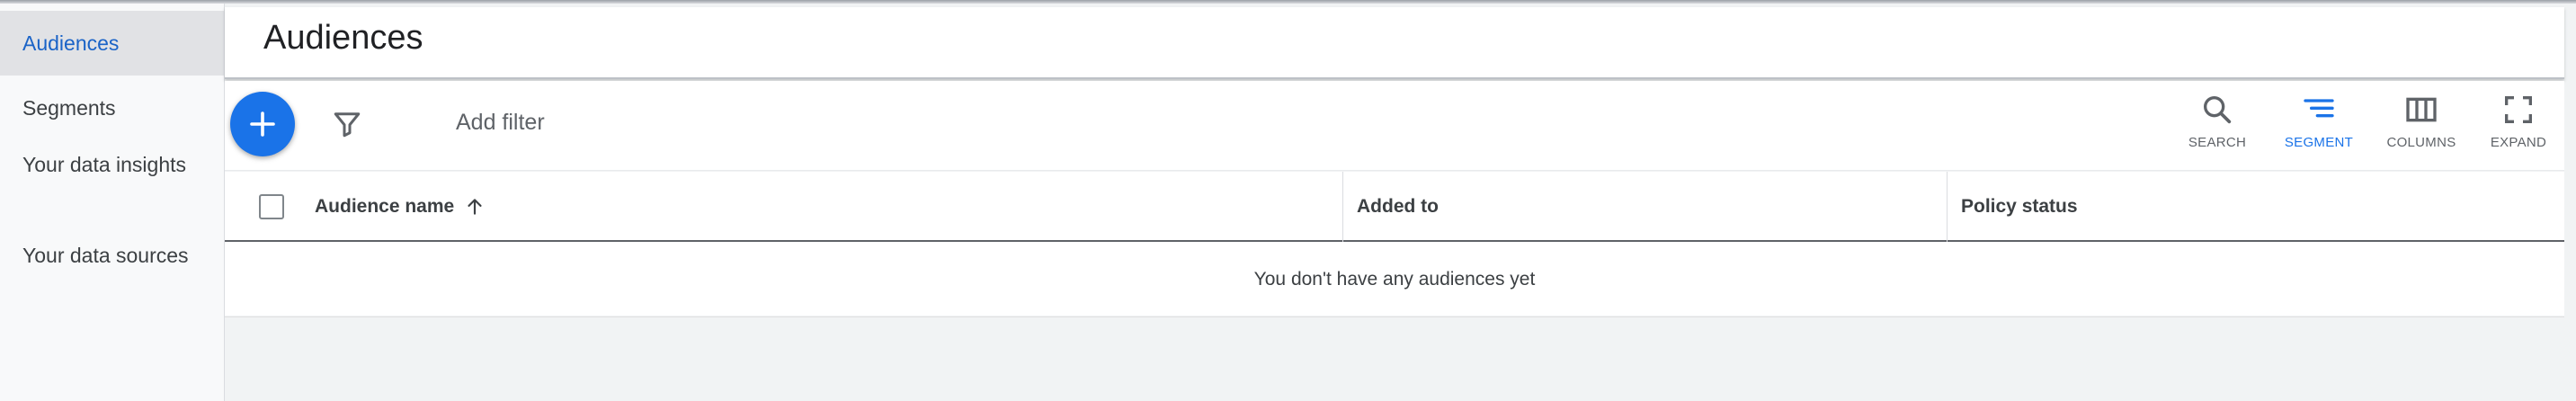  I want to click on column-header-label: Policy status, so click(2019, 207).